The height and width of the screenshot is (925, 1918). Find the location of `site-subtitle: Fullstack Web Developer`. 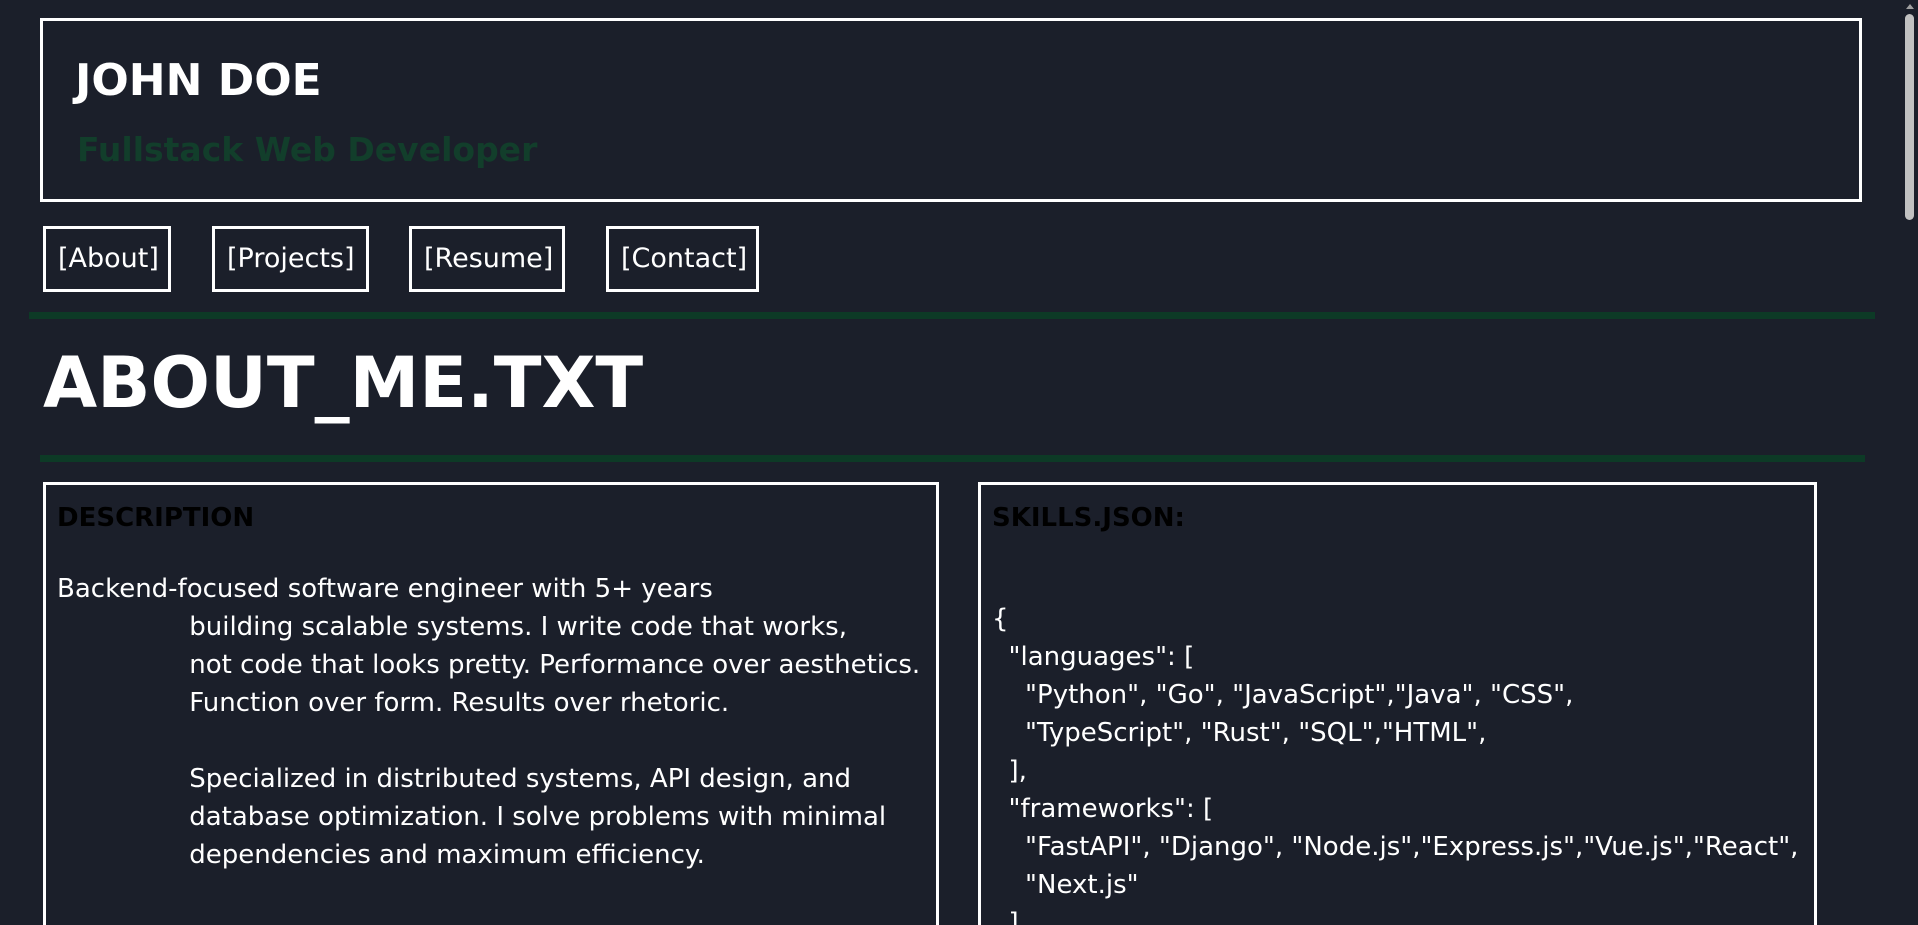

site-subtitle: Fullstack Web Developer is located at coordinates (307, 149).